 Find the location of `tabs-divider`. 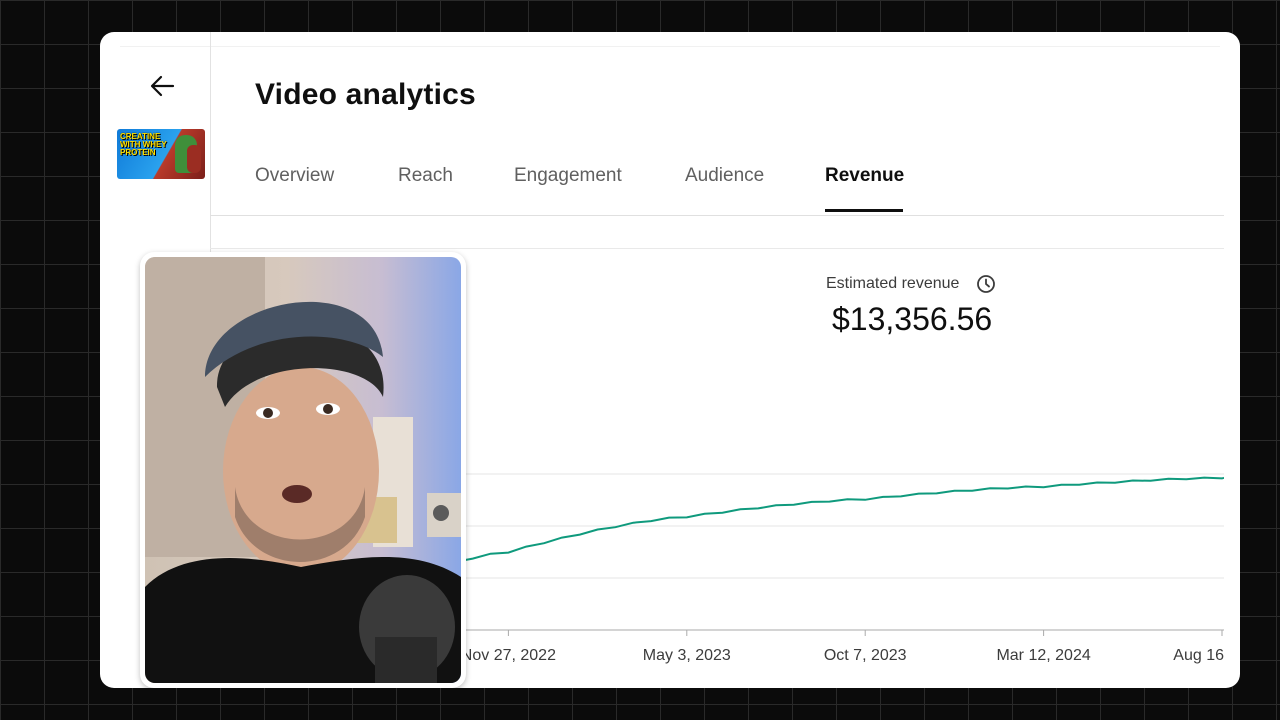

tabs-divider is located at coordinates (717, 215).